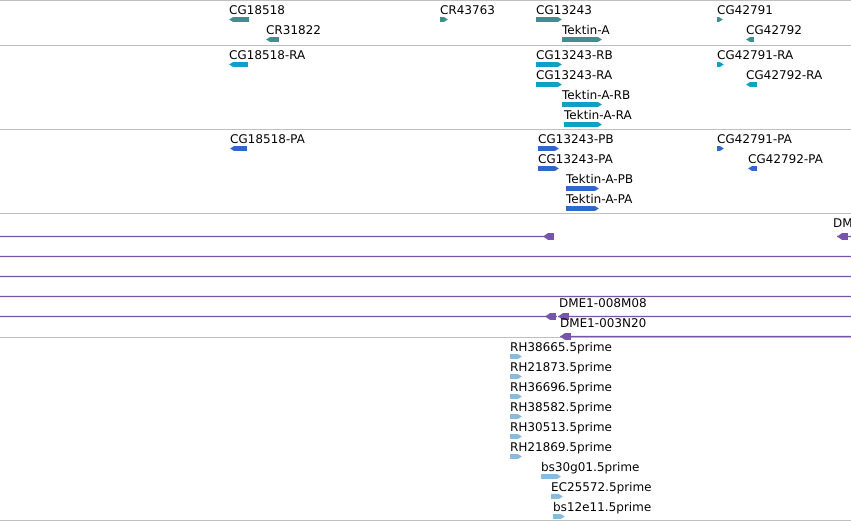 The image size is (851, 521). What do you see at coordinates (586, 30) in the screenshot?
I see `feature-label: Tektin-A` at bounding box center [586, 30].